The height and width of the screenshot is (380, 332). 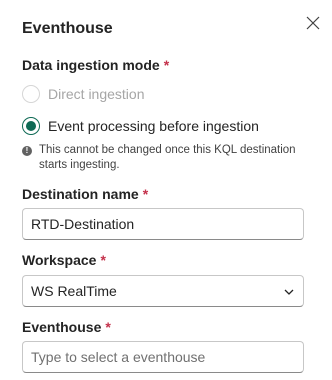 I want to click on destination-name-label-text: Destination name, so click(x=80, y=194).